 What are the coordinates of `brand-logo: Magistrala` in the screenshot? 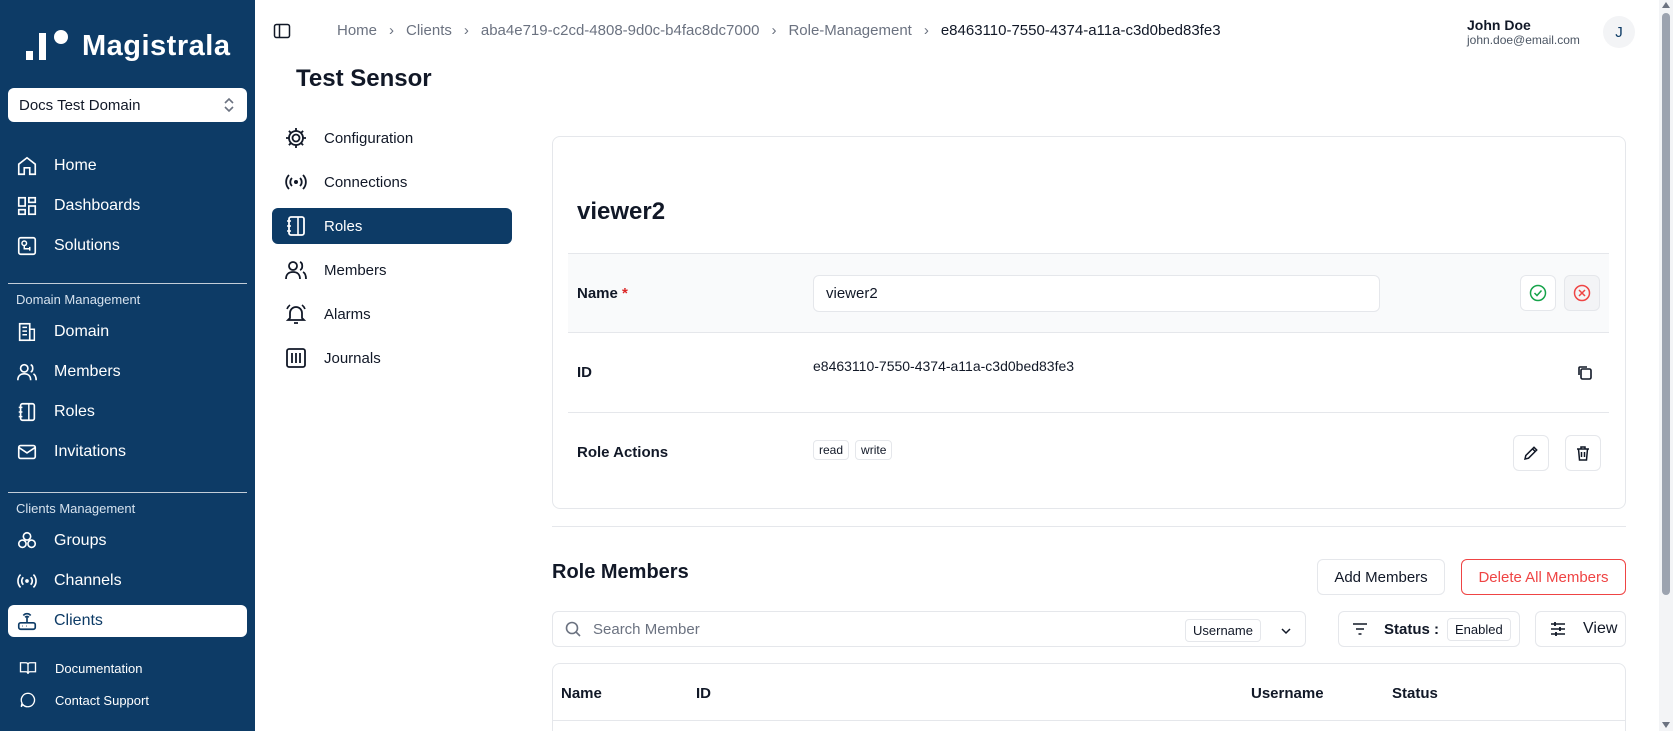 It's located at (128, 46).